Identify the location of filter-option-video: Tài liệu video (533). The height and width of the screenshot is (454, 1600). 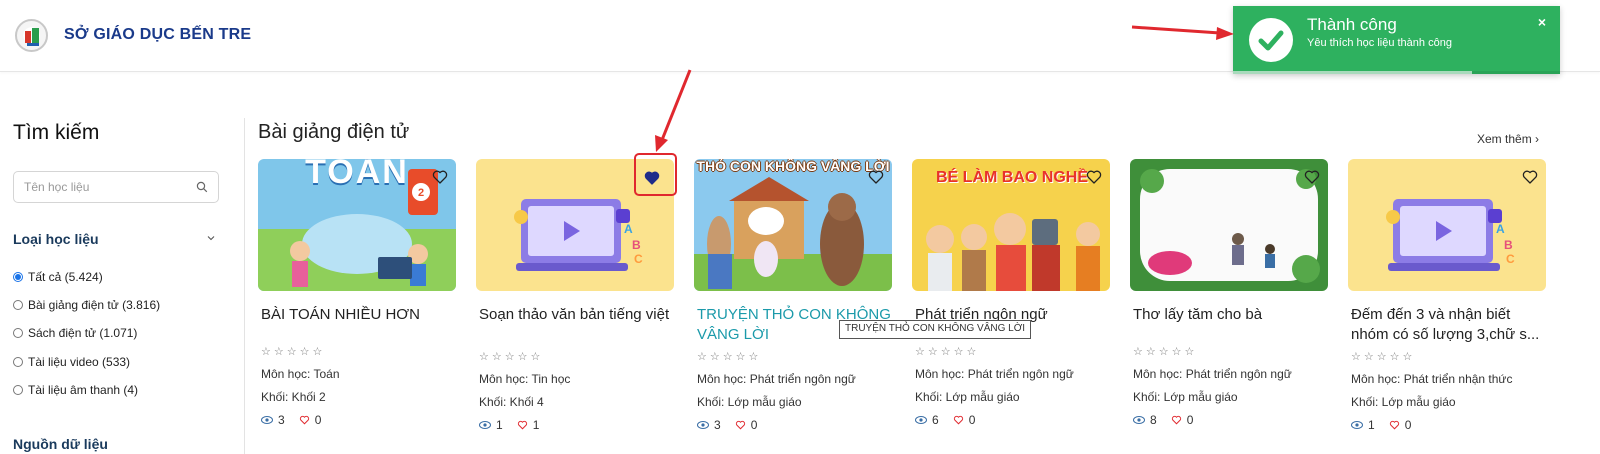
(71, 362).